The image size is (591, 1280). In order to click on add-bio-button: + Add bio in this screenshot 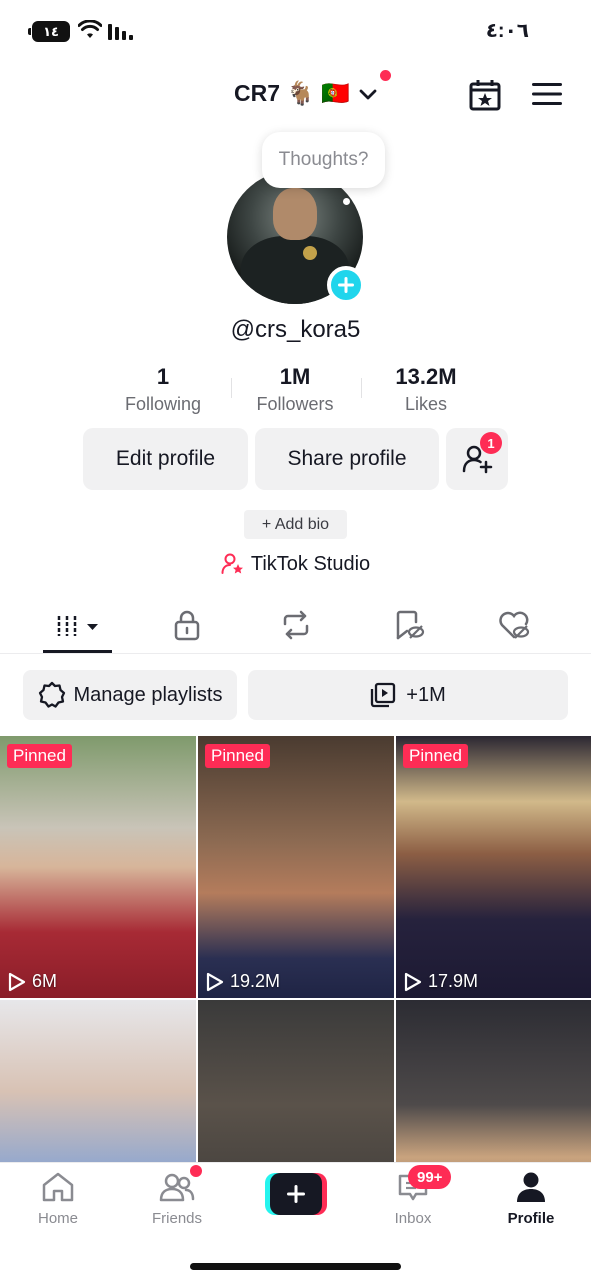, I will do `click(295, 524)`.